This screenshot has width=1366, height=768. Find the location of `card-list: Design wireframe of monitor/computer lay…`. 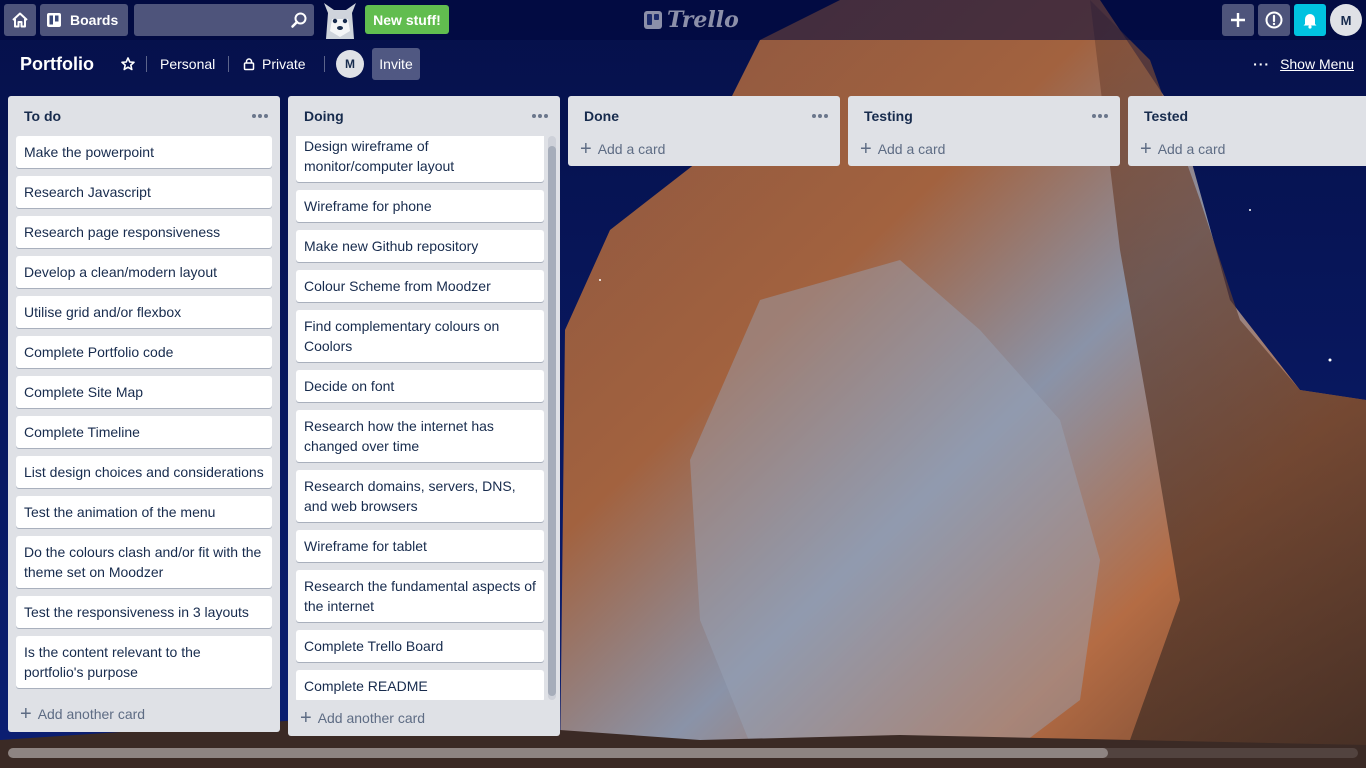

card-list: Design wireframe of monitor/computer lay… is located at coordinates (424, 418).